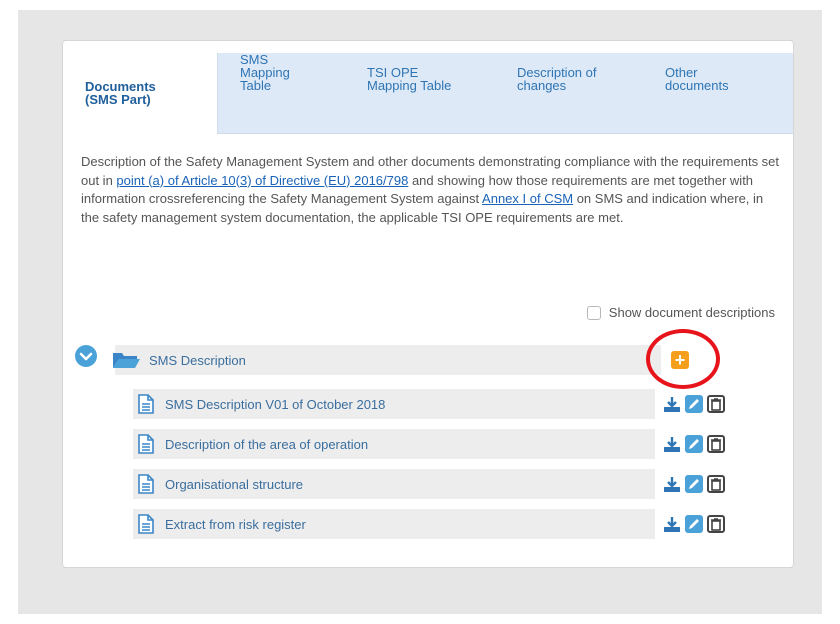 This screenshot has height=624, width=840. What do you see at coordinates (387, 360) in the screenshot?
I see `folder-bar: SMS Description` at bounding box center [387, 360].